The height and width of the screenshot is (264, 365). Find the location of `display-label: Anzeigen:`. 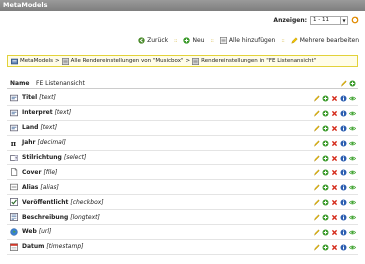

display-label: Anzeigen: is located at coordinates (290, 20).